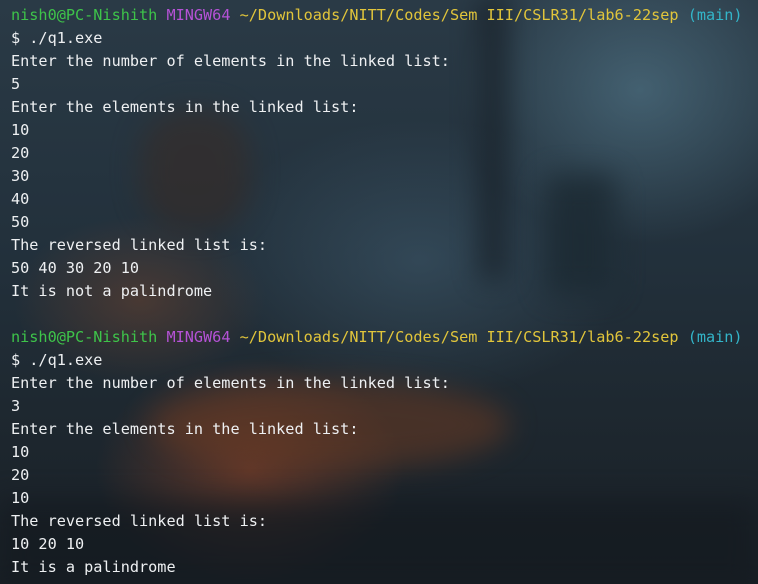  I want to click on output-line: 40, so click(20, 199).